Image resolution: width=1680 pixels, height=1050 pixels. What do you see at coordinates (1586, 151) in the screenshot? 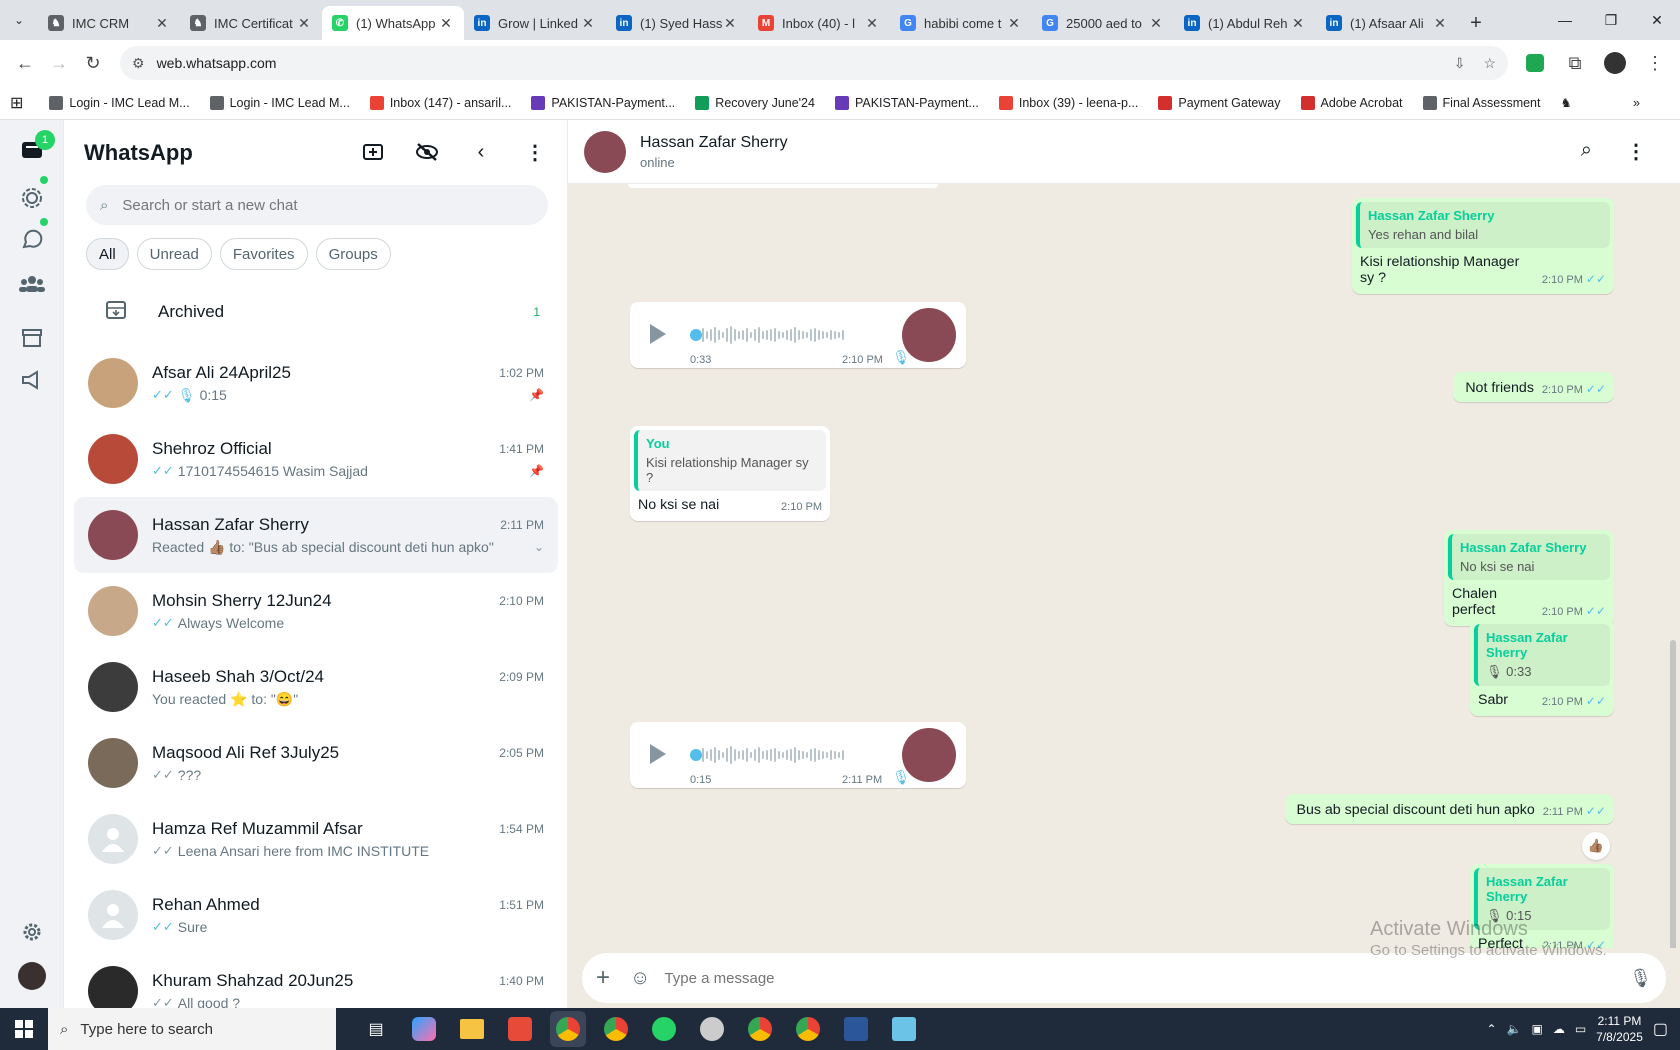
I see `search-chat-icon: ⌕` at bounding box center [1586, 151].